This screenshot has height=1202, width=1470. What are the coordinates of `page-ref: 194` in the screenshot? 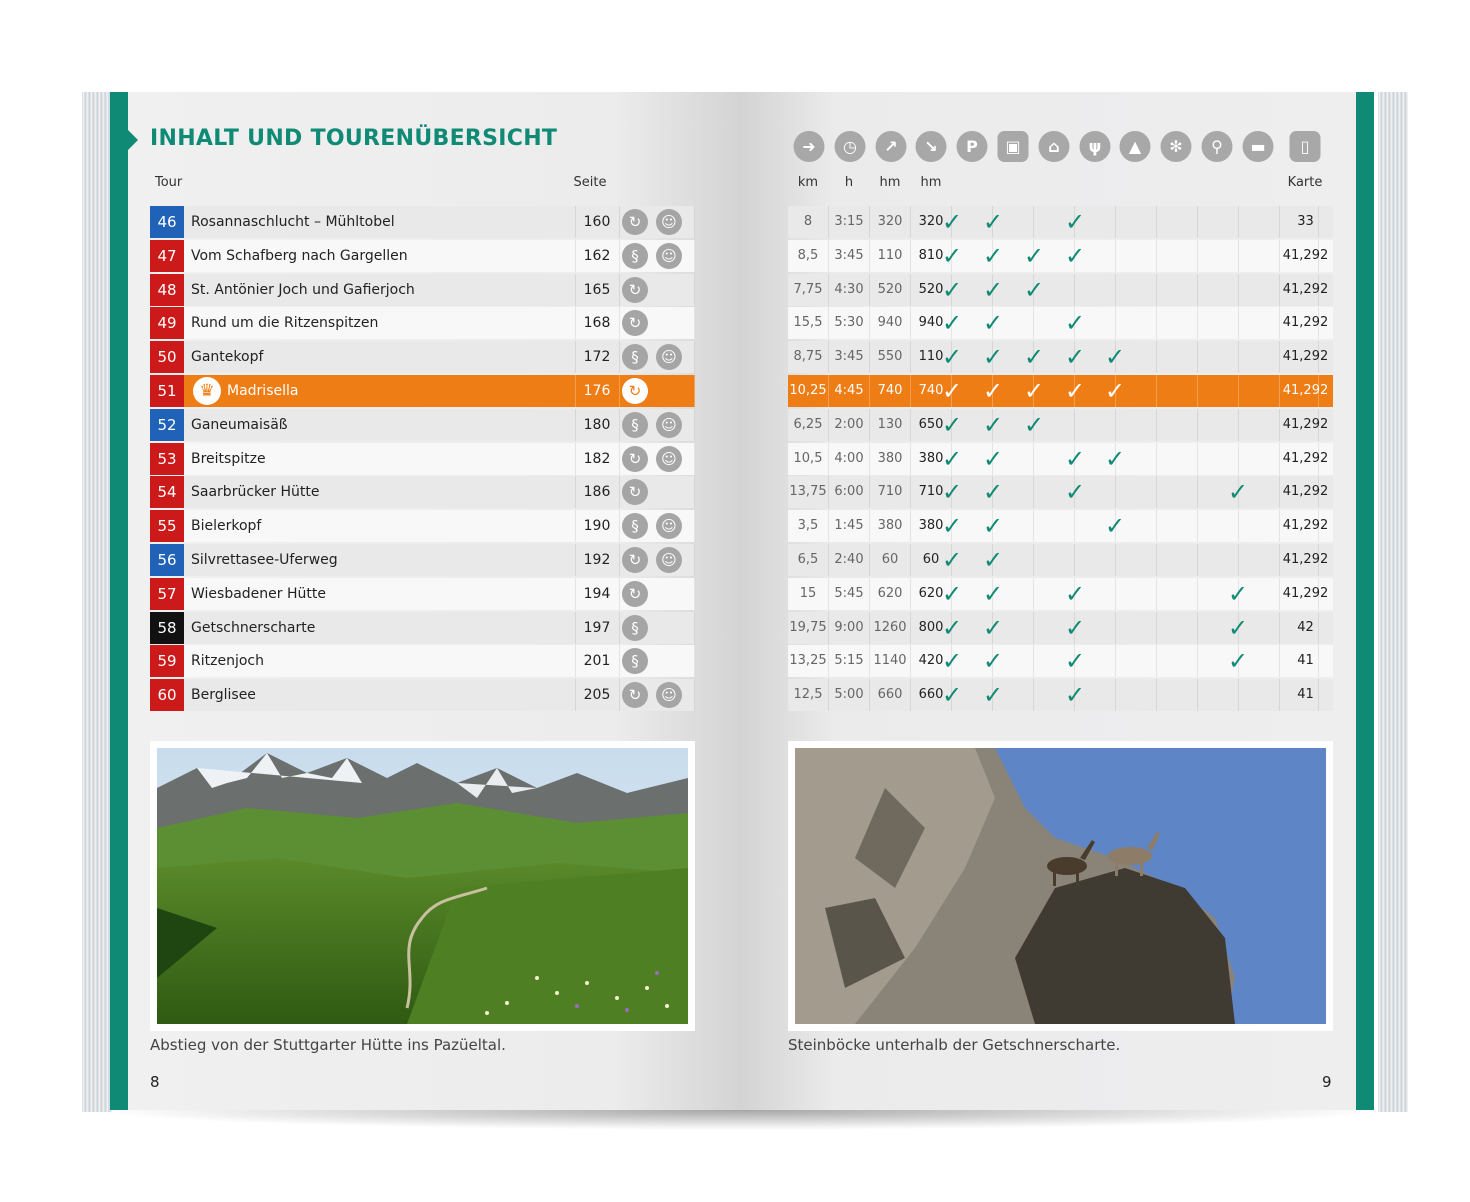 It's located at (597, 594).